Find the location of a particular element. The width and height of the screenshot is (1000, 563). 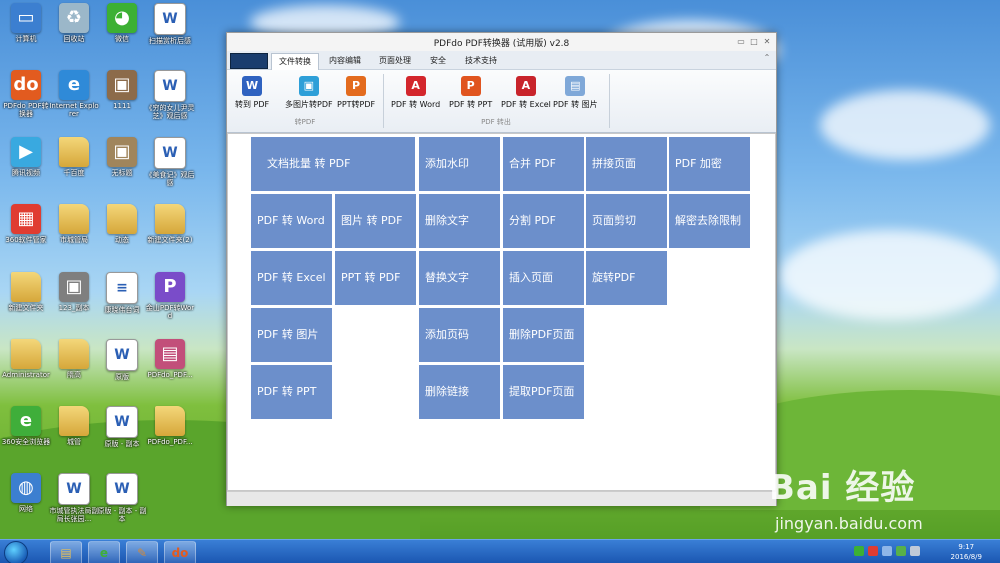

tab-page-process: 页面处理 is located at coordinates (395, 61).